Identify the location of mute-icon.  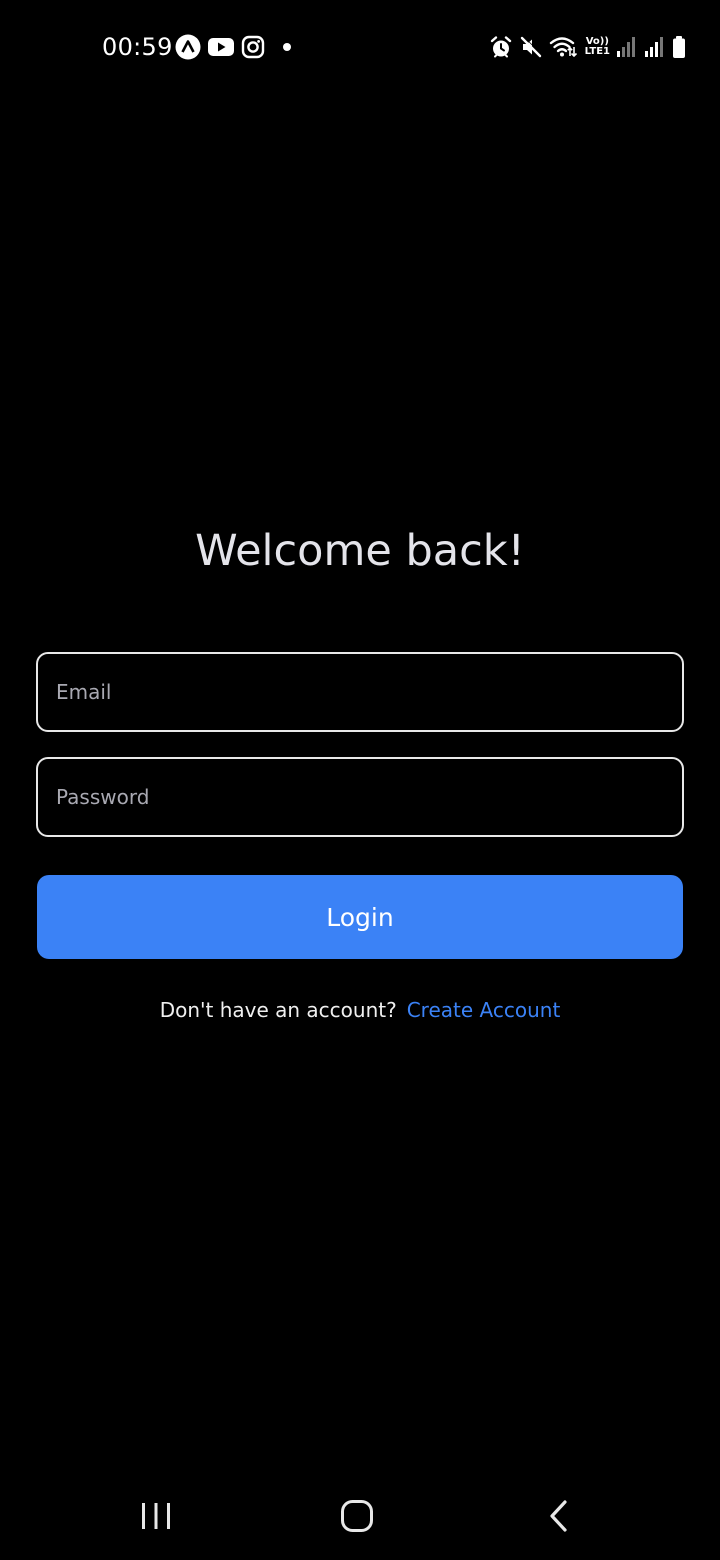
(531, 47).